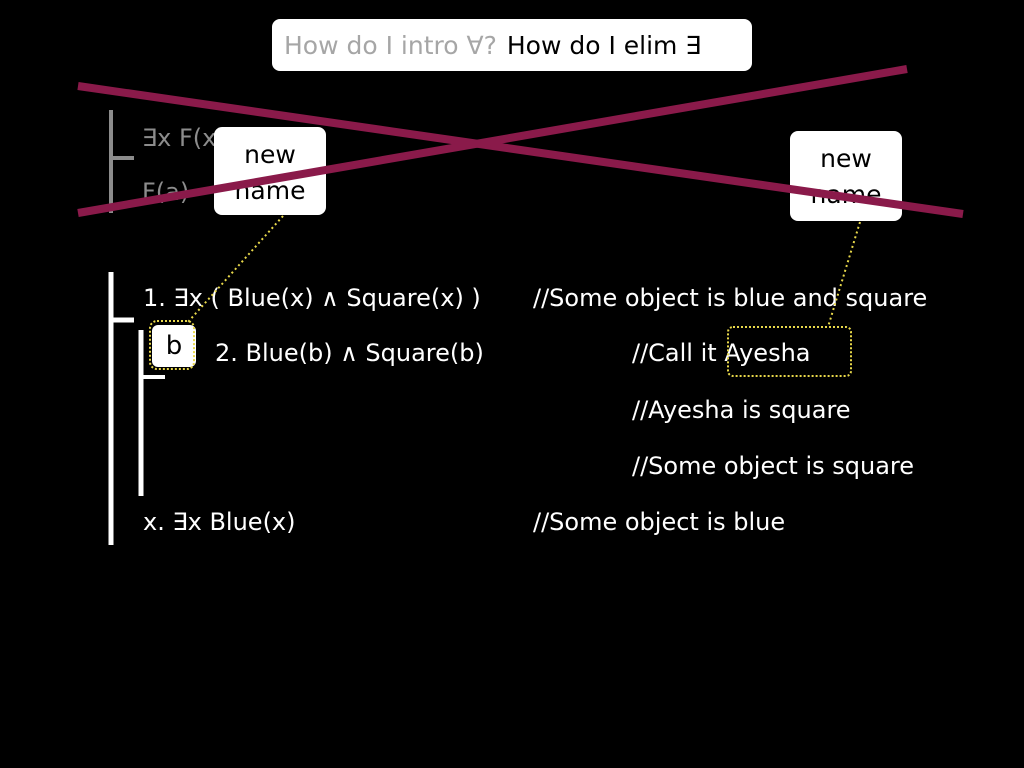 The height and width of the screenshot is (768, 1024). What do you see at coordinates (235, 269) in the screenshot?
I see `connector-left` at bounding box center [235, 269].